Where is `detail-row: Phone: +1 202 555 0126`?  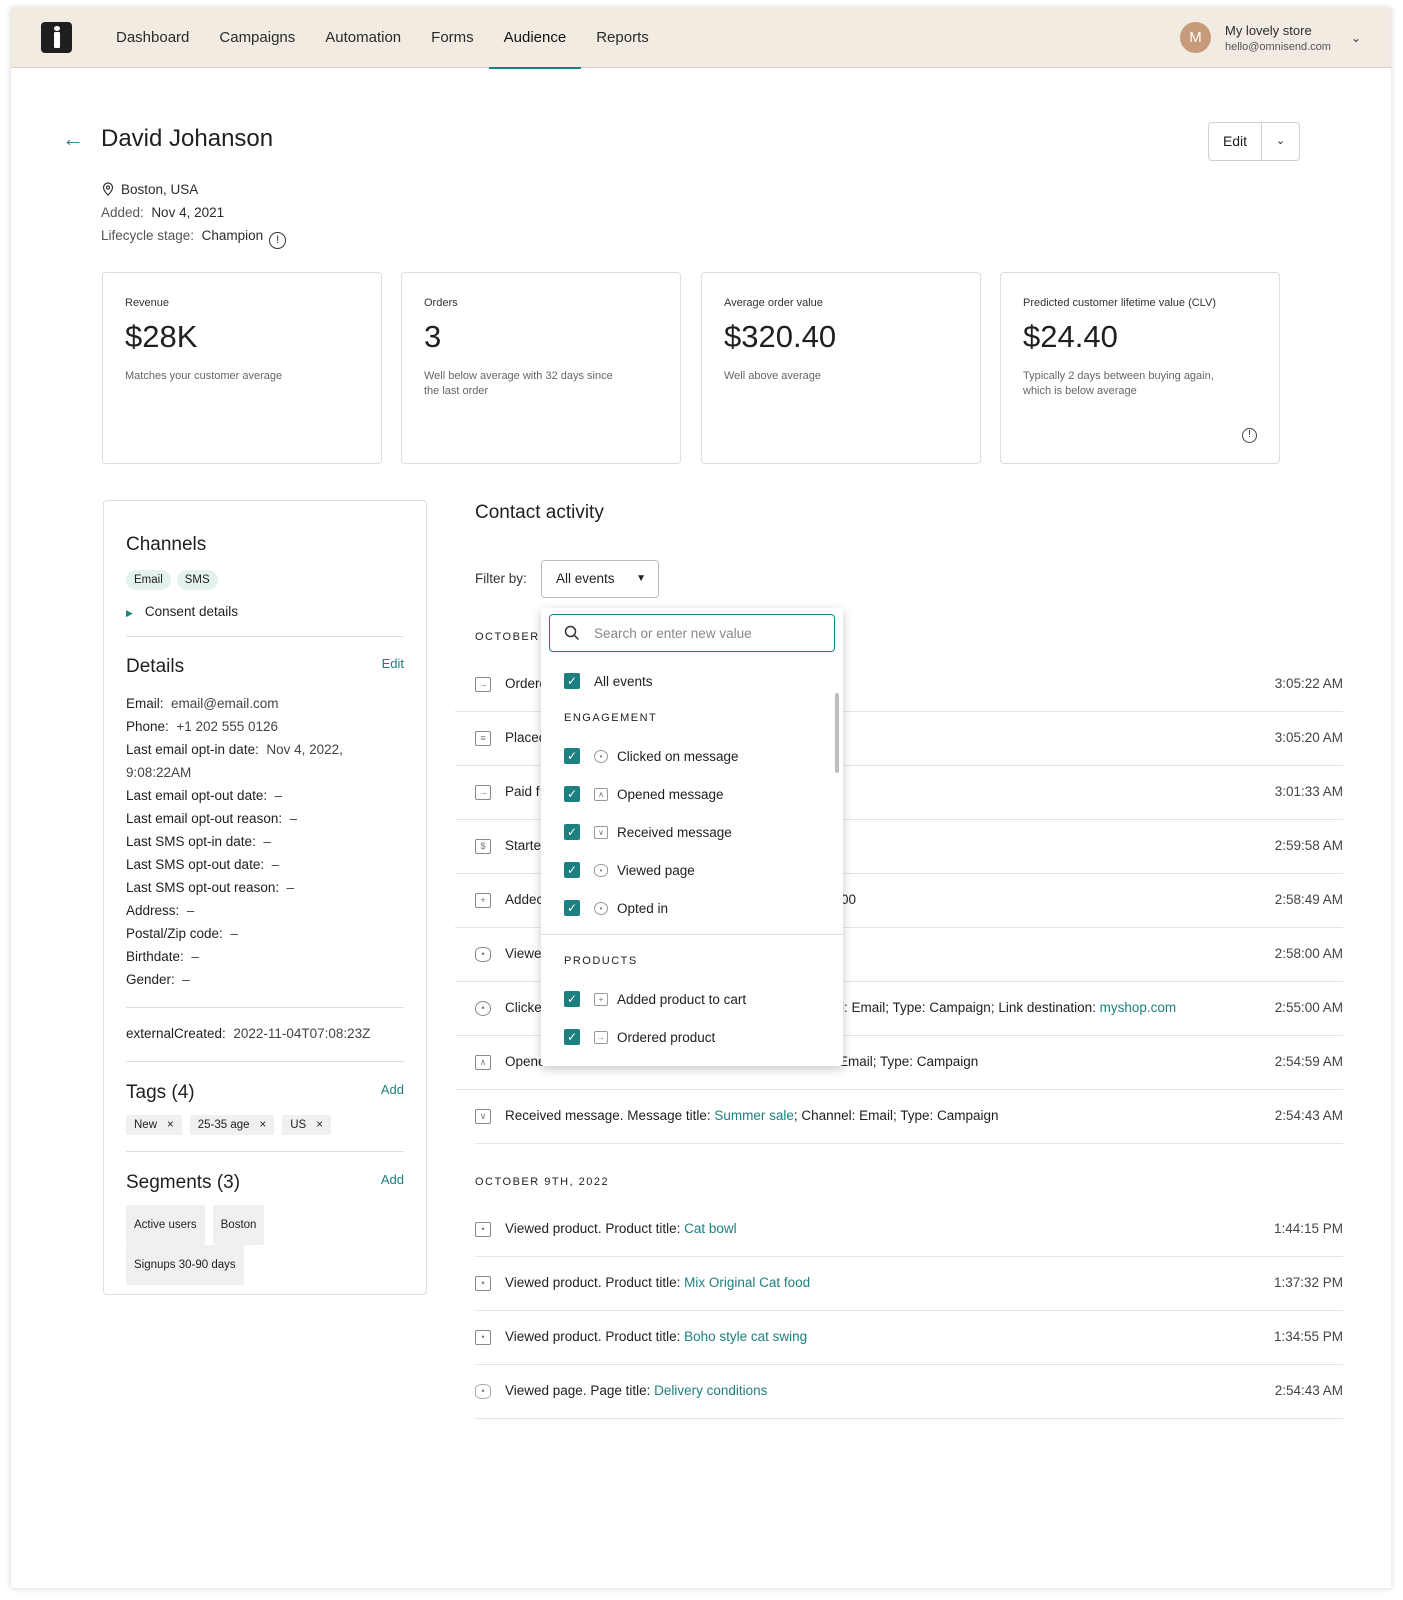
detail-row: Phone: +1 202 555 0126 is located at coordinates (202, 726).